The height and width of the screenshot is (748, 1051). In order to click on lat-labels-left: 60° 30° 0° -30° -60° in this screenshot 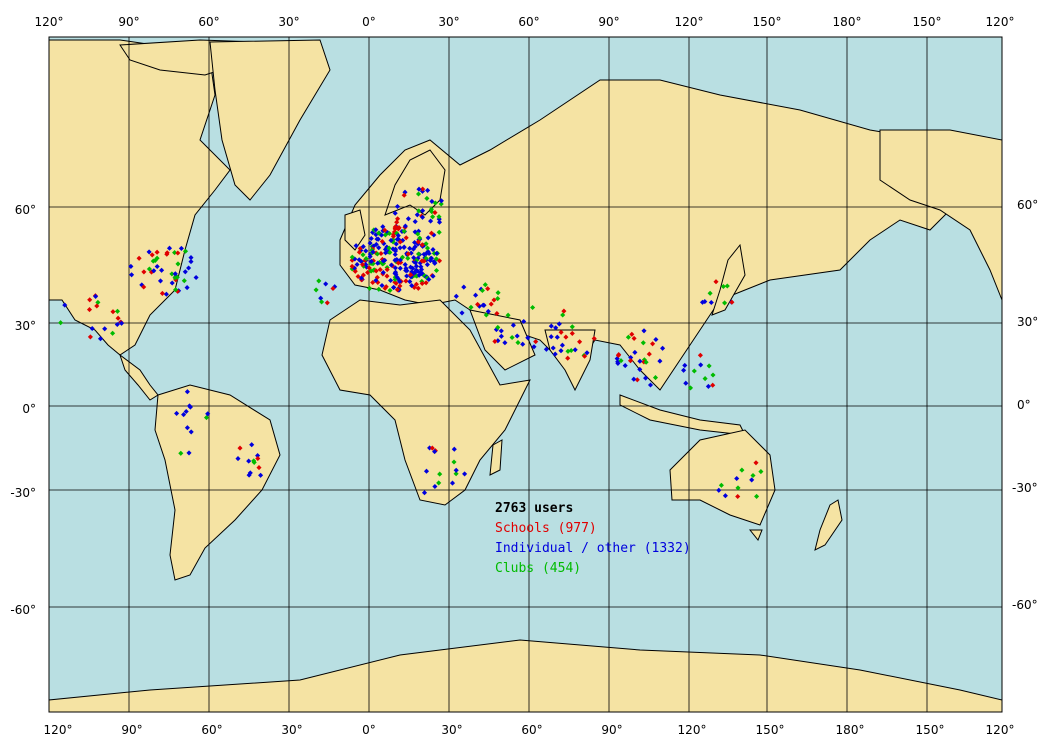, I will do `click(23, 410)`.